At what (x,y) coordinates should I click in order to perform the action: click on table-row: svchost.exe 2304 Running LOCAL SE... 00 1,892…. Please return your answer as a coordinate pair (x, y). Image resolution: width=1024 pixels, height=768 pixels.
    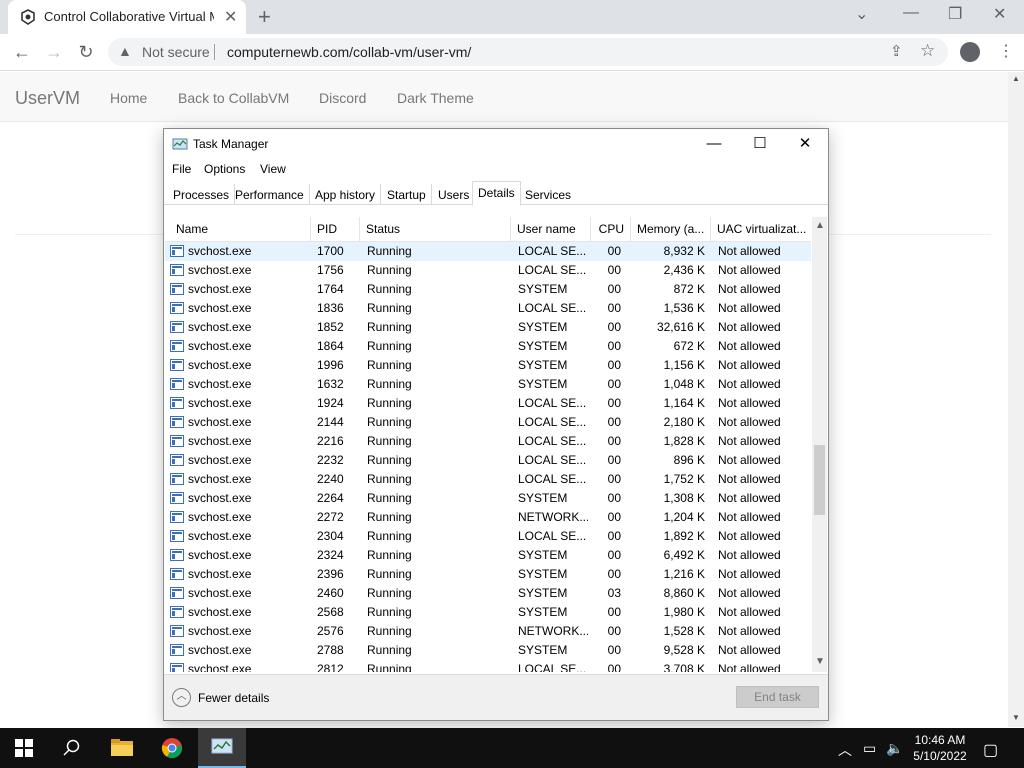
    Looking at the image, I should click on (488, 536).